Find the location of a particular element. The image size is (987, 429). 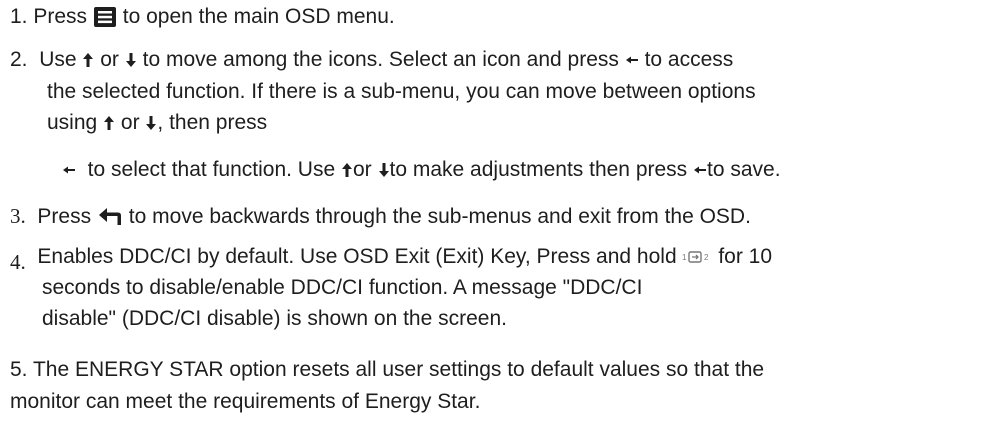

svg-text: 2 is located at coordinates (706, 257).